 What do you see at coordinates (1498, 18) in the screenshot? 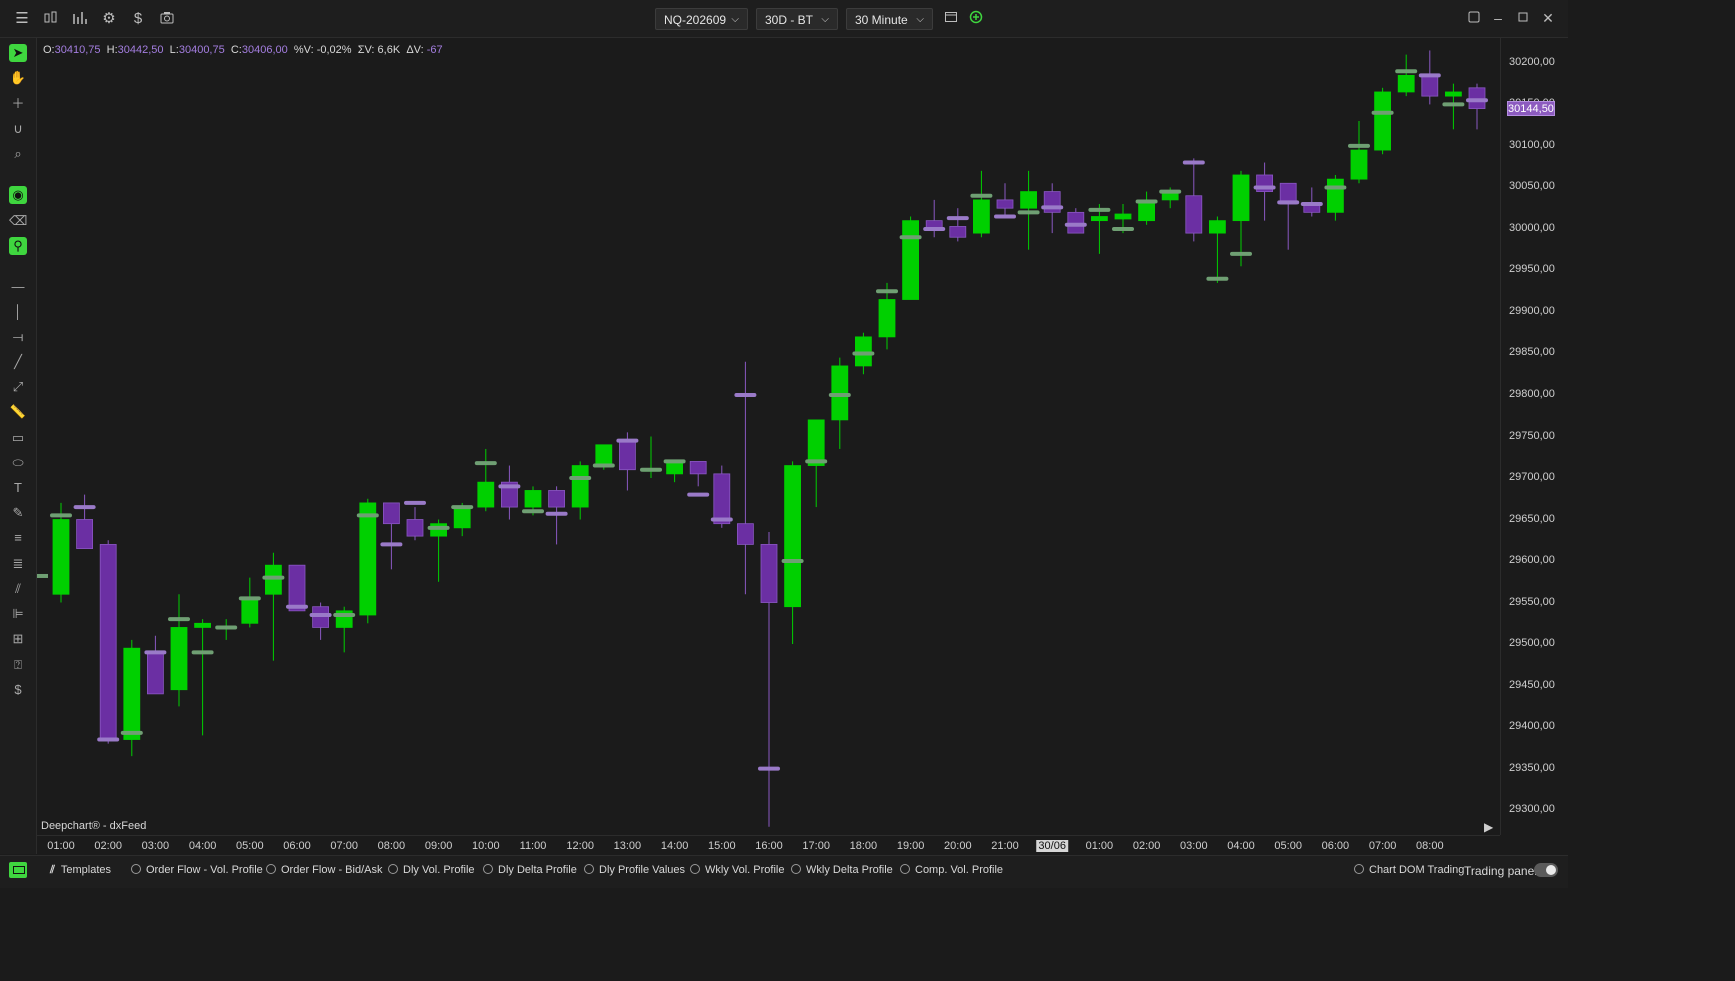
I see `minimize-icon: –` at bounding box center [1498, 18].